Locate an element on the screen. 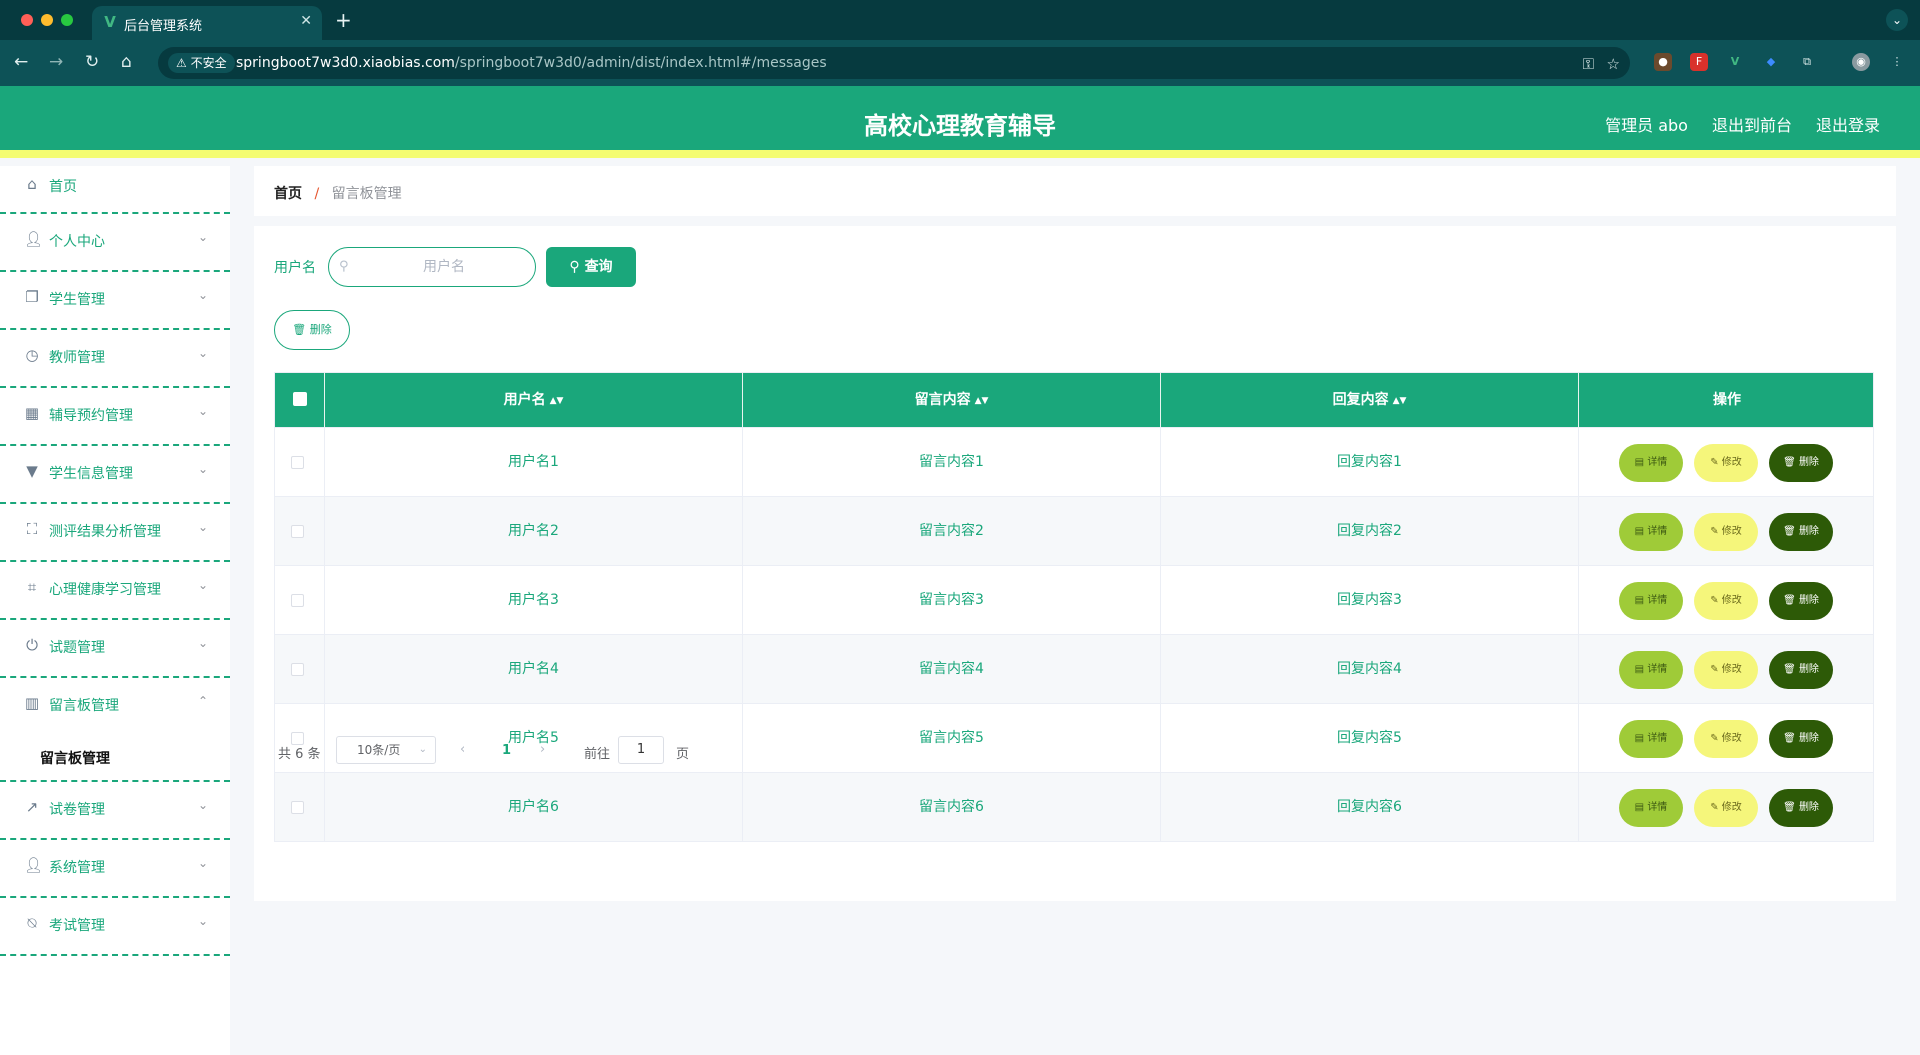 The image size is (1920, 1055). window-minimize-button is located at coordinates (47, 20).